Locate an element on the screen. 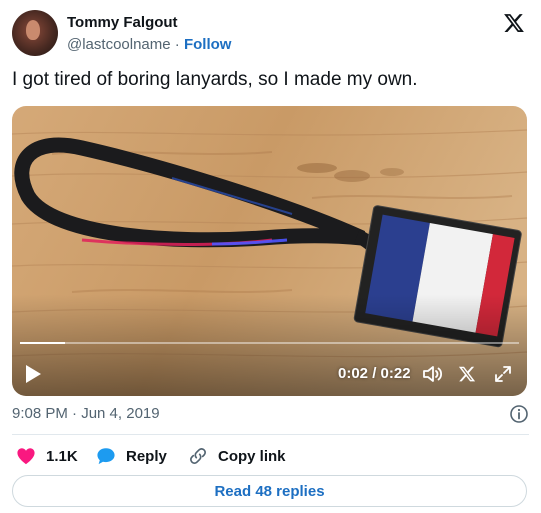 This screenshot has width=541, height=513. like-button: 1.1K is located at coordinates (47, 456).